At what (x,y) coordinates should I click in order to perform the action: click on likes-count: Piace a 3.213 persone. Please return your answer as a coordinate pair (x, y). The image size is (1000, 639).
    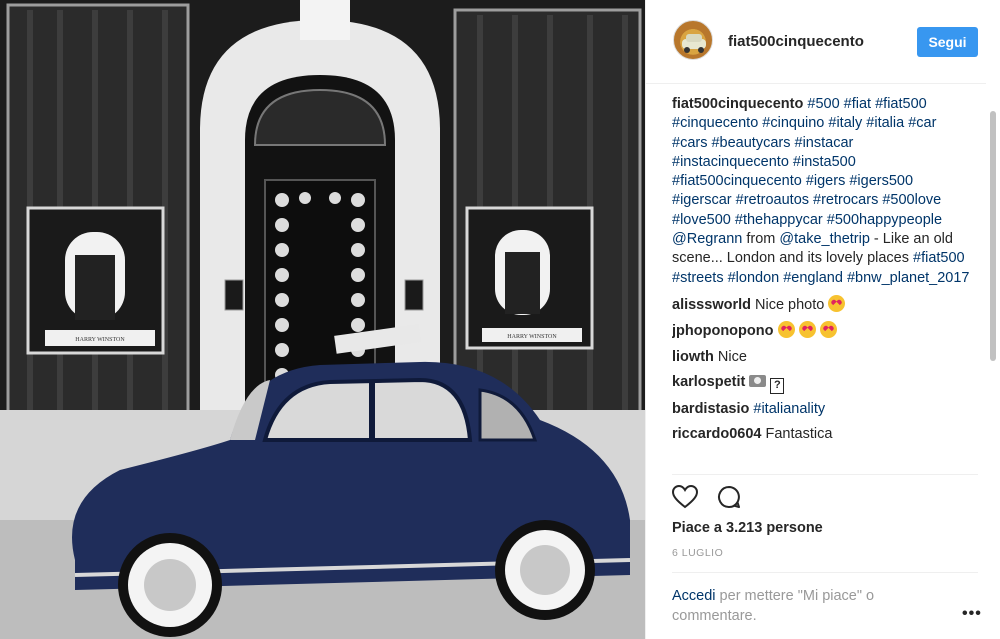
    Looking at the image, I should click on (747, 528).